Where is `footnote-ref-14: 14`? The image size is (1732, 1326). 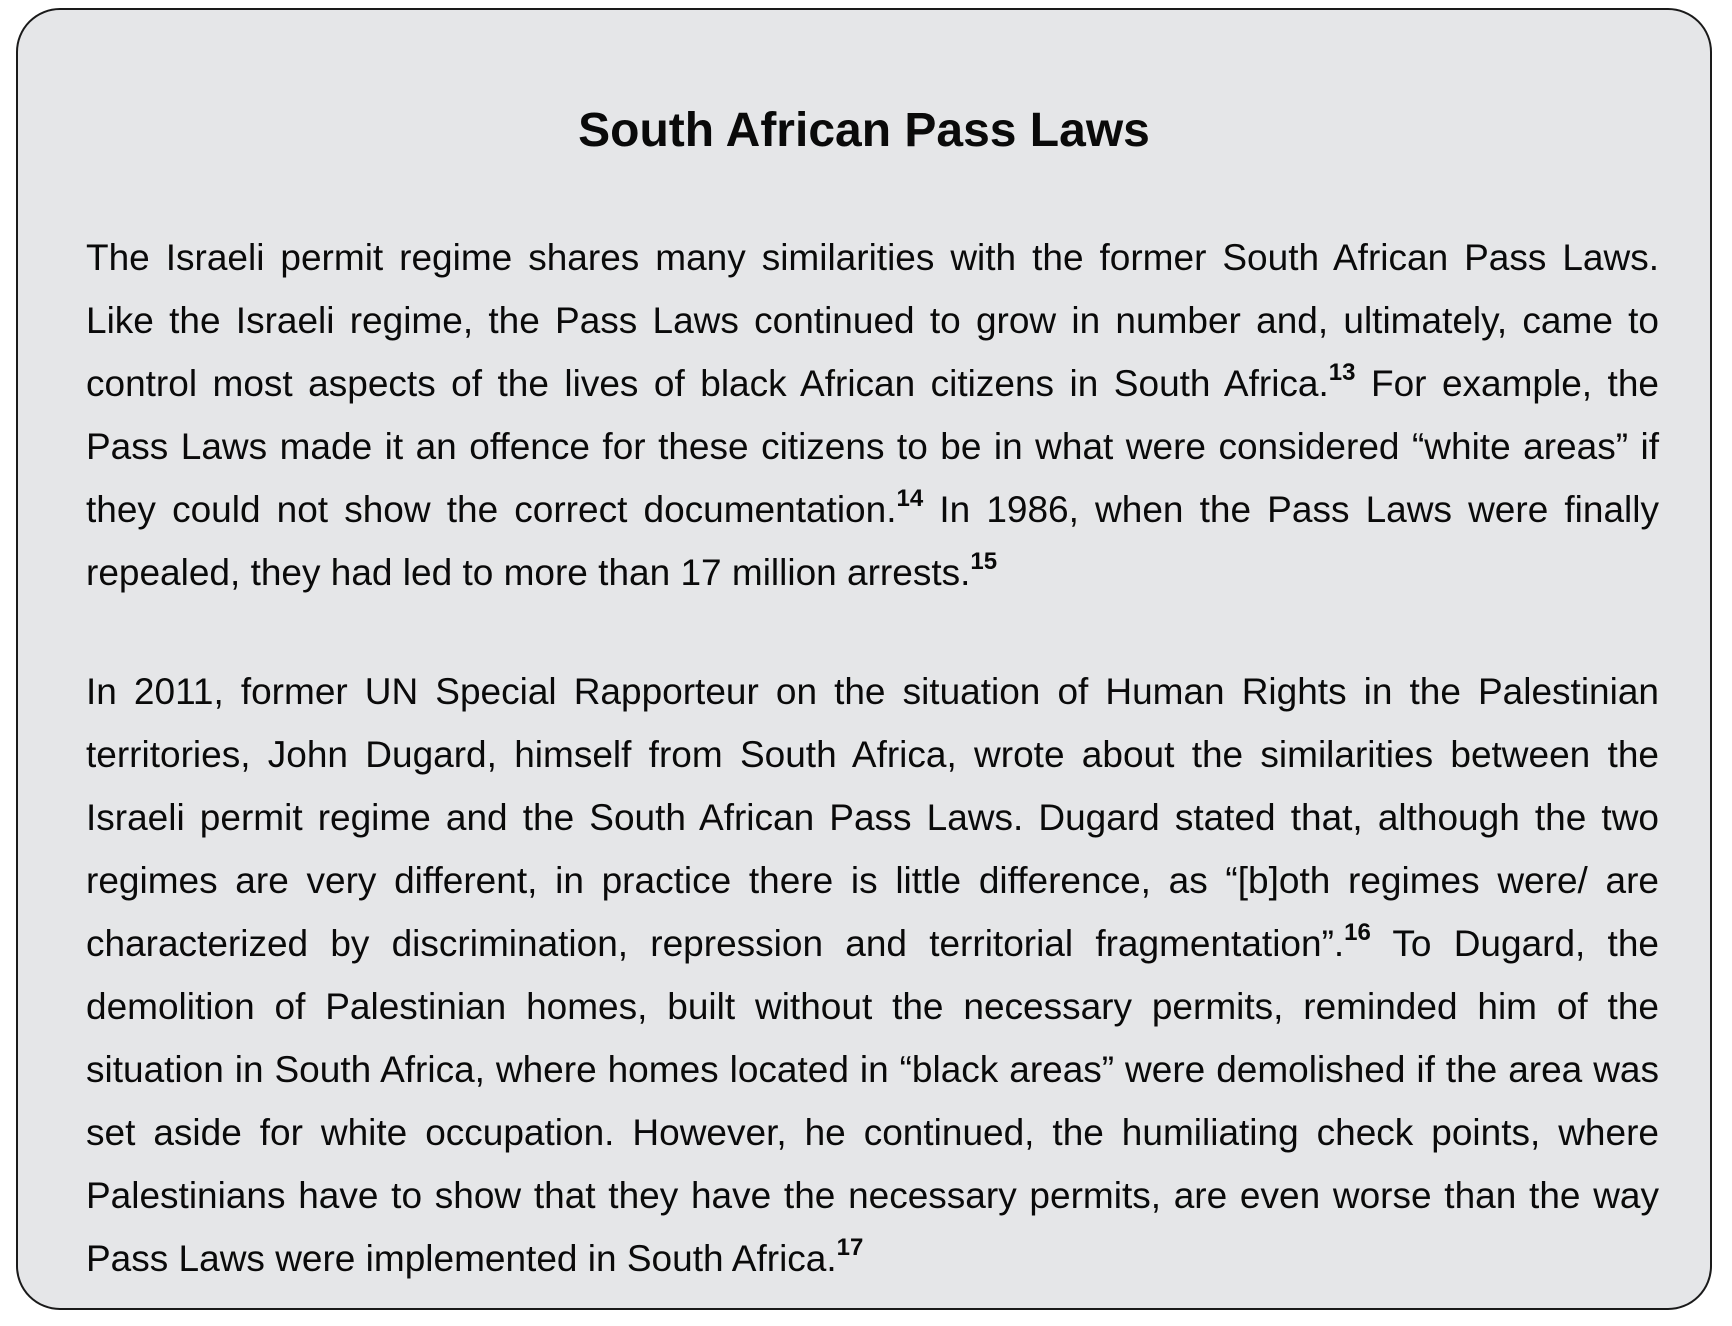
footnote-ref-14: 14 is located at coordinates (910, 498).